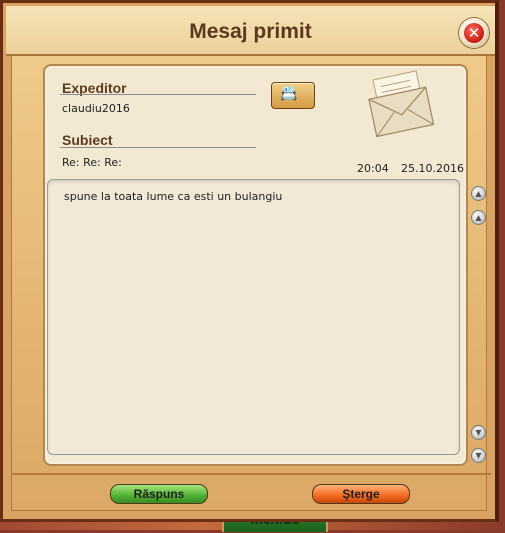  Describe the element at coordinates (400, 106) in the screenshot. I see `envelope-icon` at that location.